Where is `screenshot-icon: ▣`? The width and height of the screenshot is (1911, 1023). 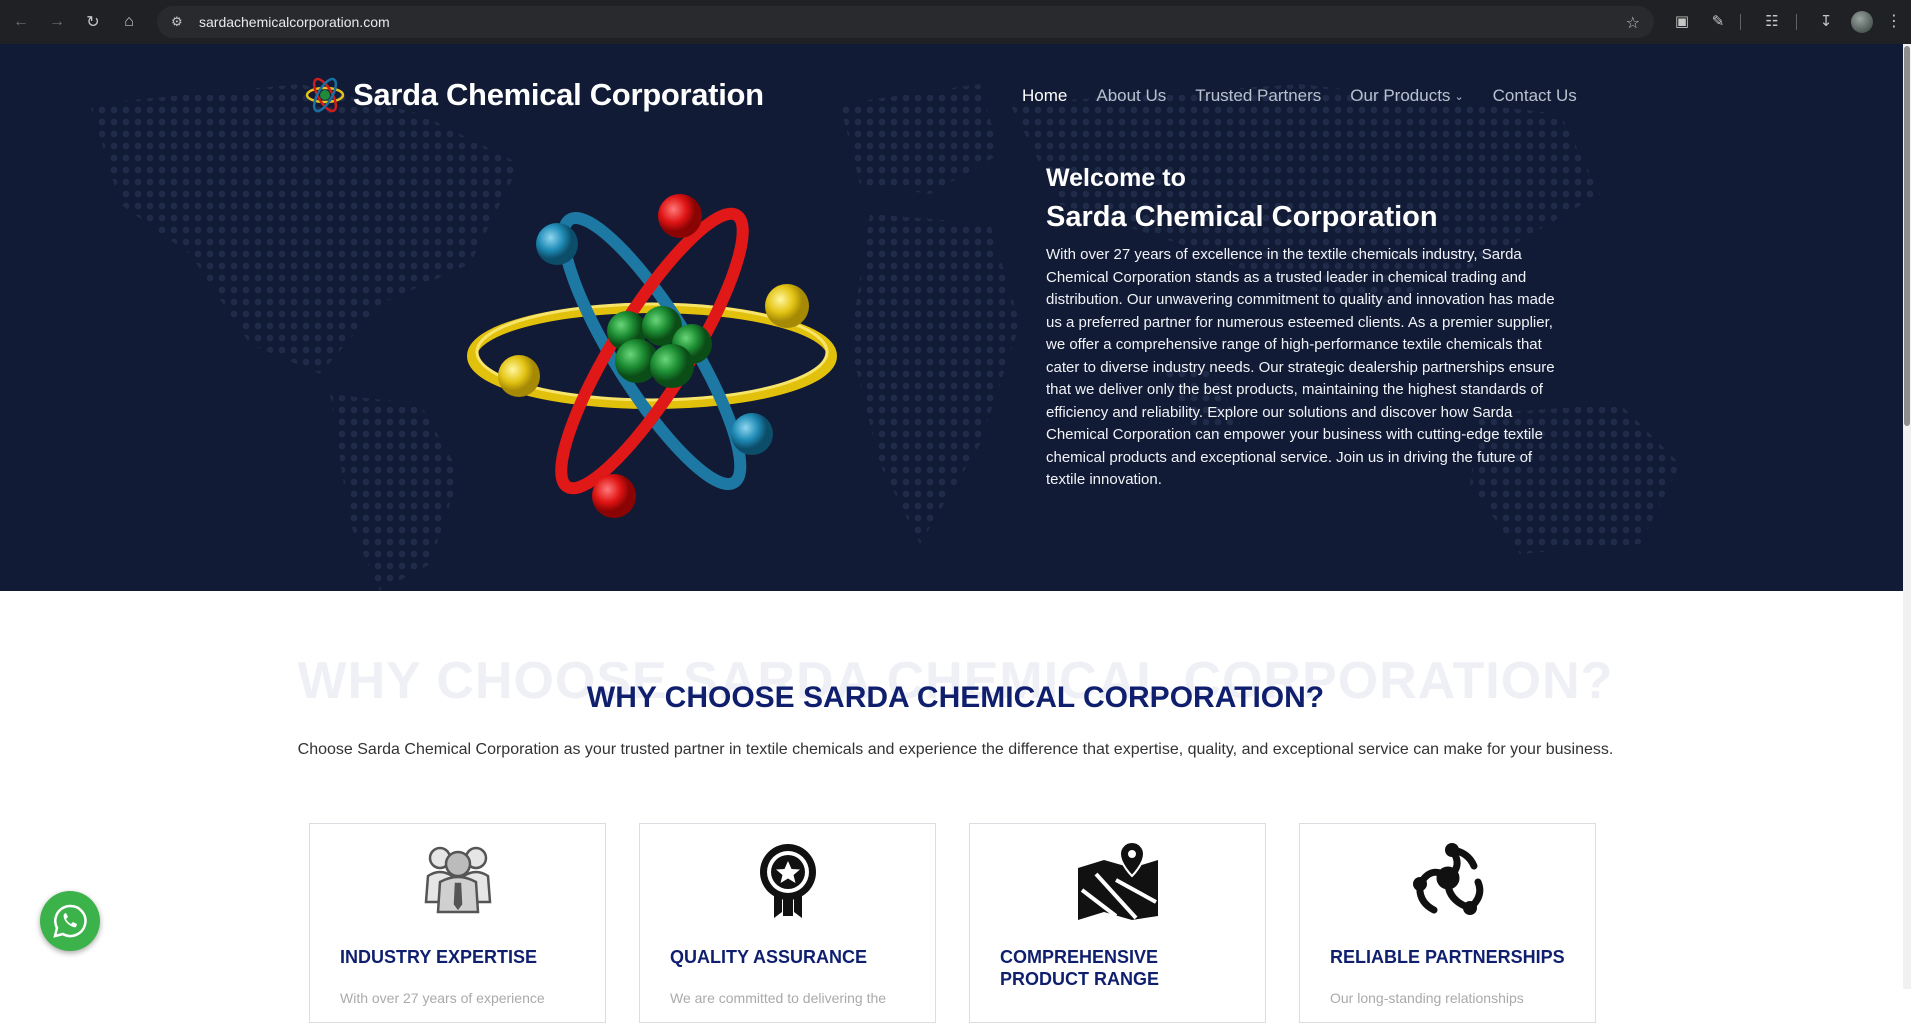 screenshot-icon: ▣ is located at coordinates (1682, 22).